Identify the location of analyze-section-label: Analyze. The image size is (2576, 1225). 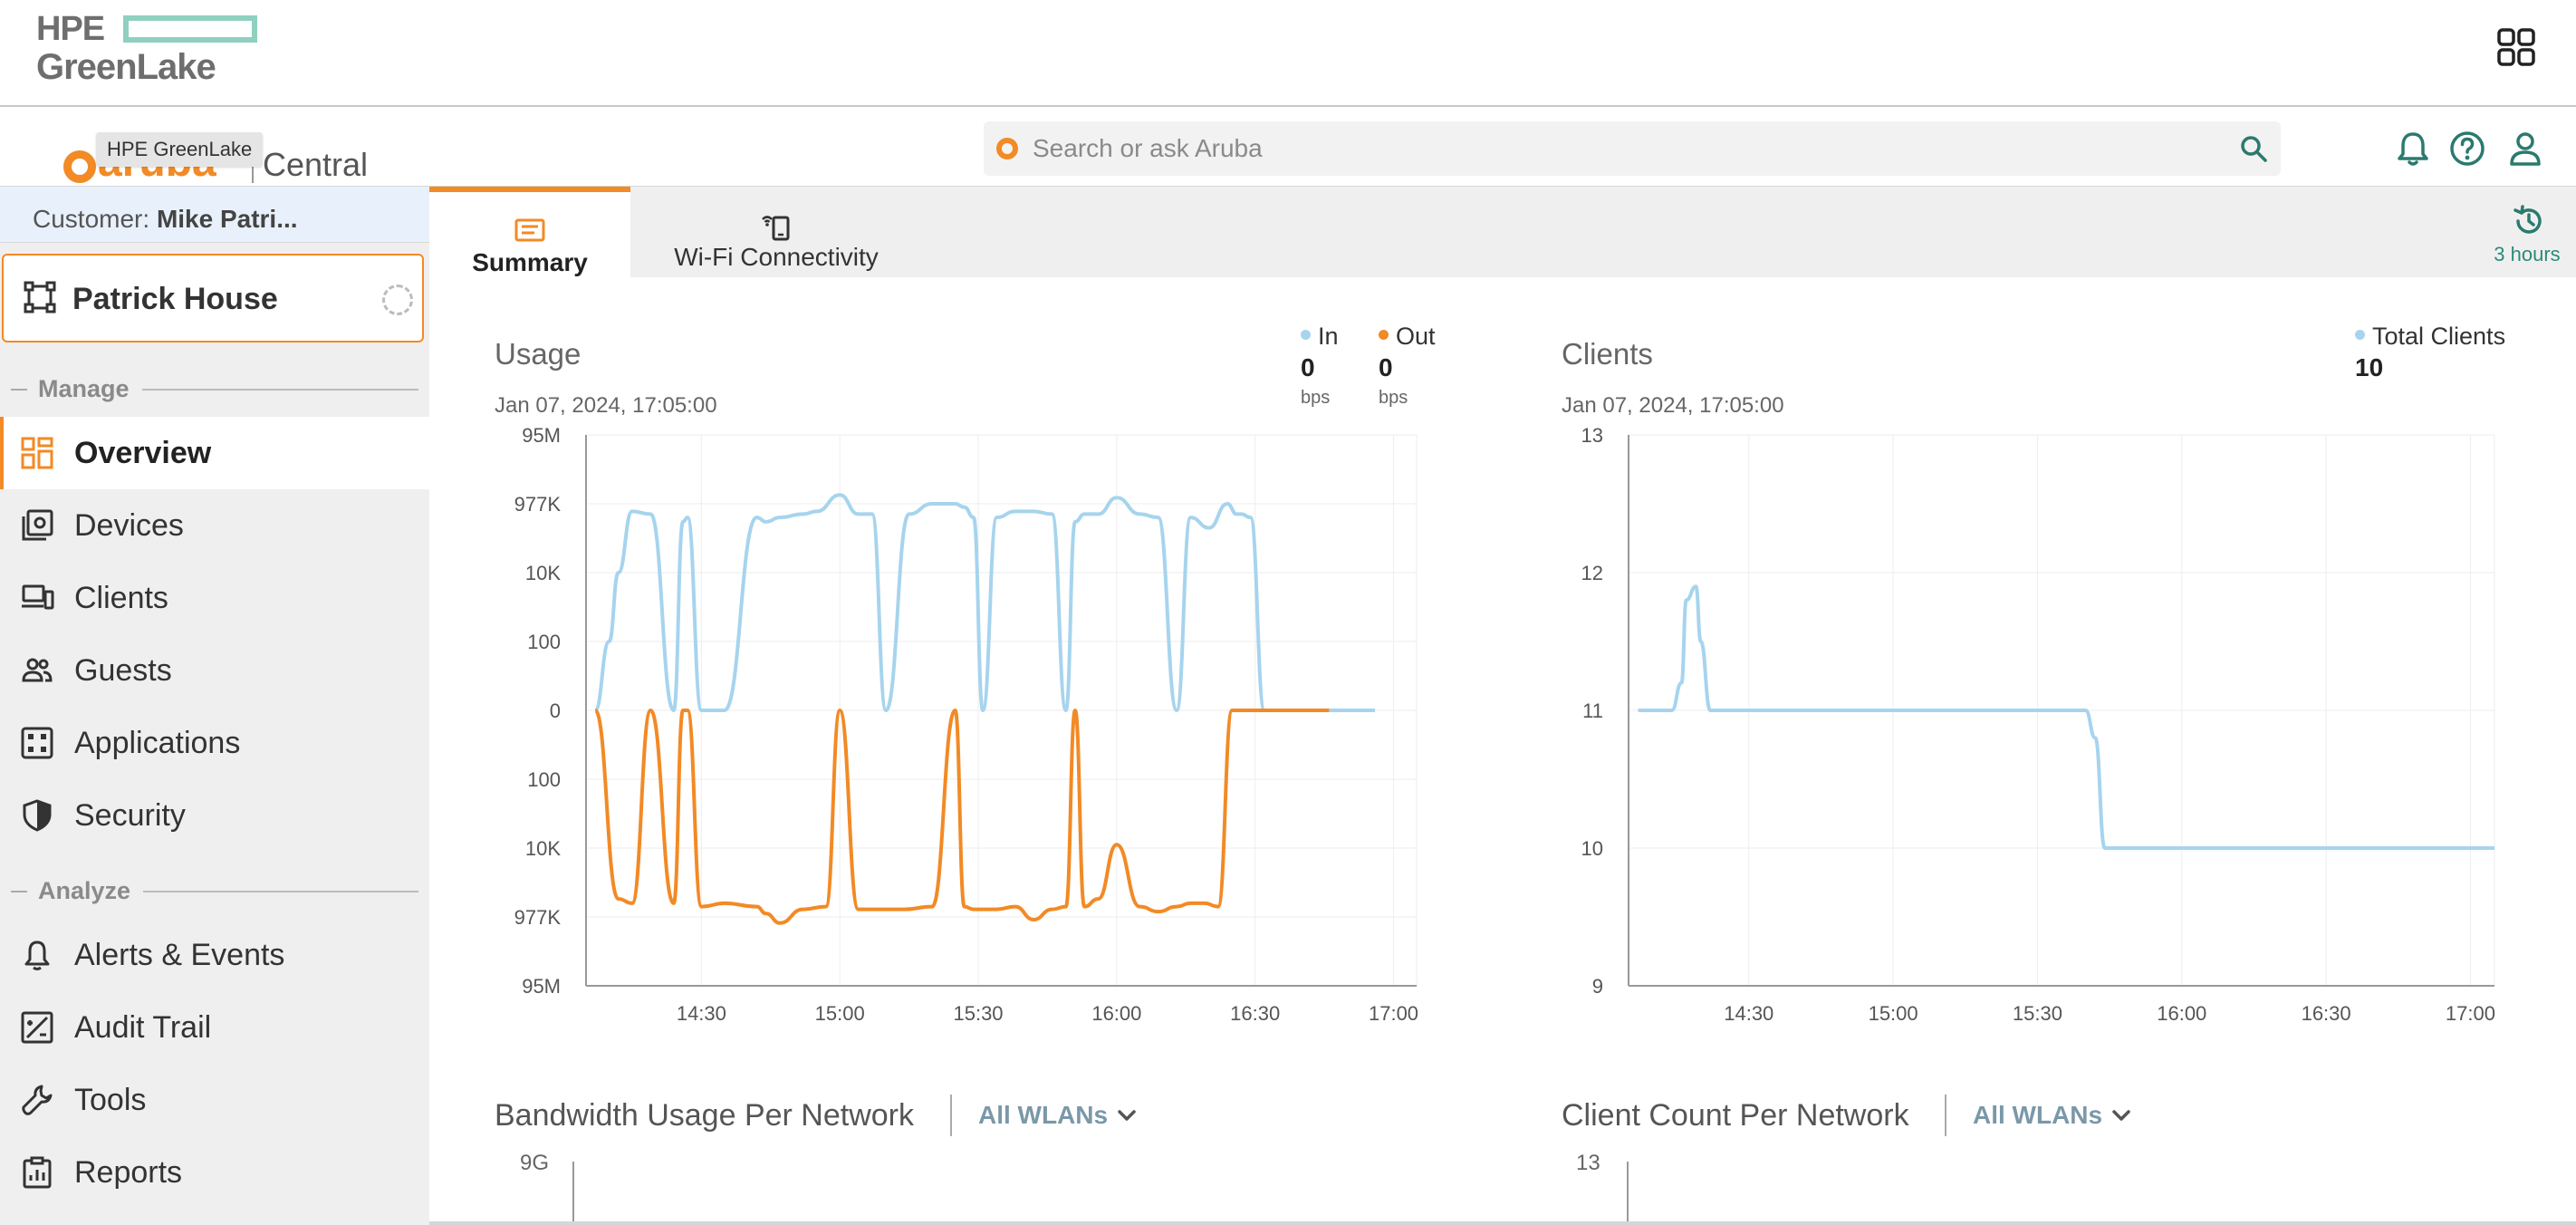
(214, 891).